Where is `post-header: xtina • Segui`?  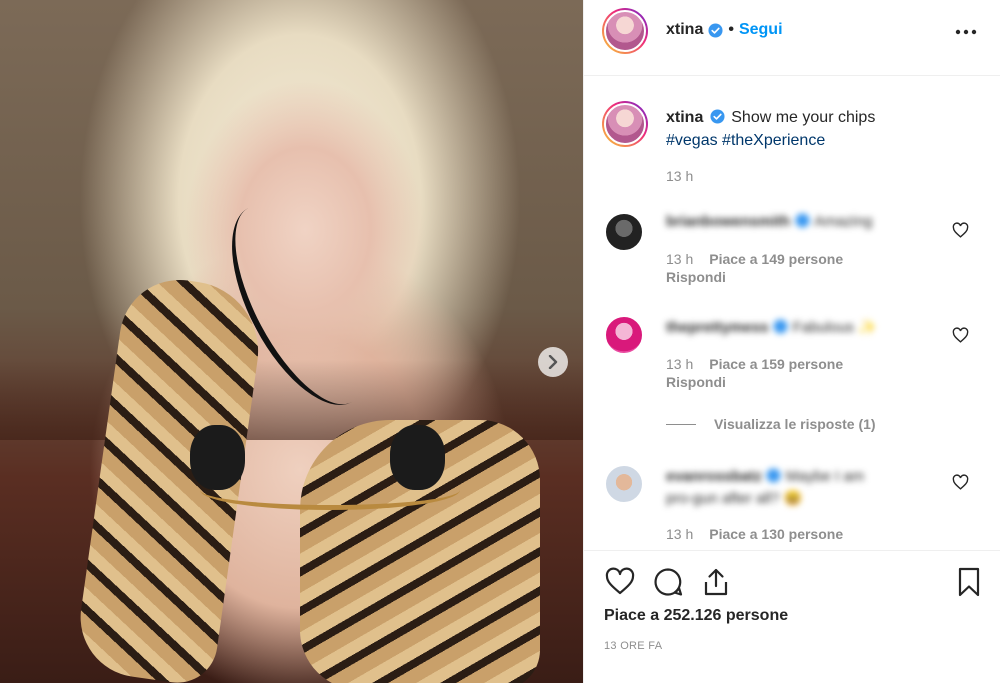
post-header: xtina • Segui is located at coordinates (792, 38).